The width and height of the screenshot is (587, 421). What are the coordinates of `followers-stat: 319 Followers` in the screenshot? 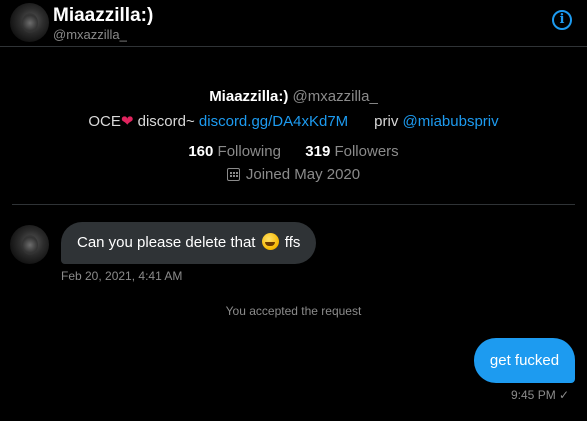 It's located at (351, 151).